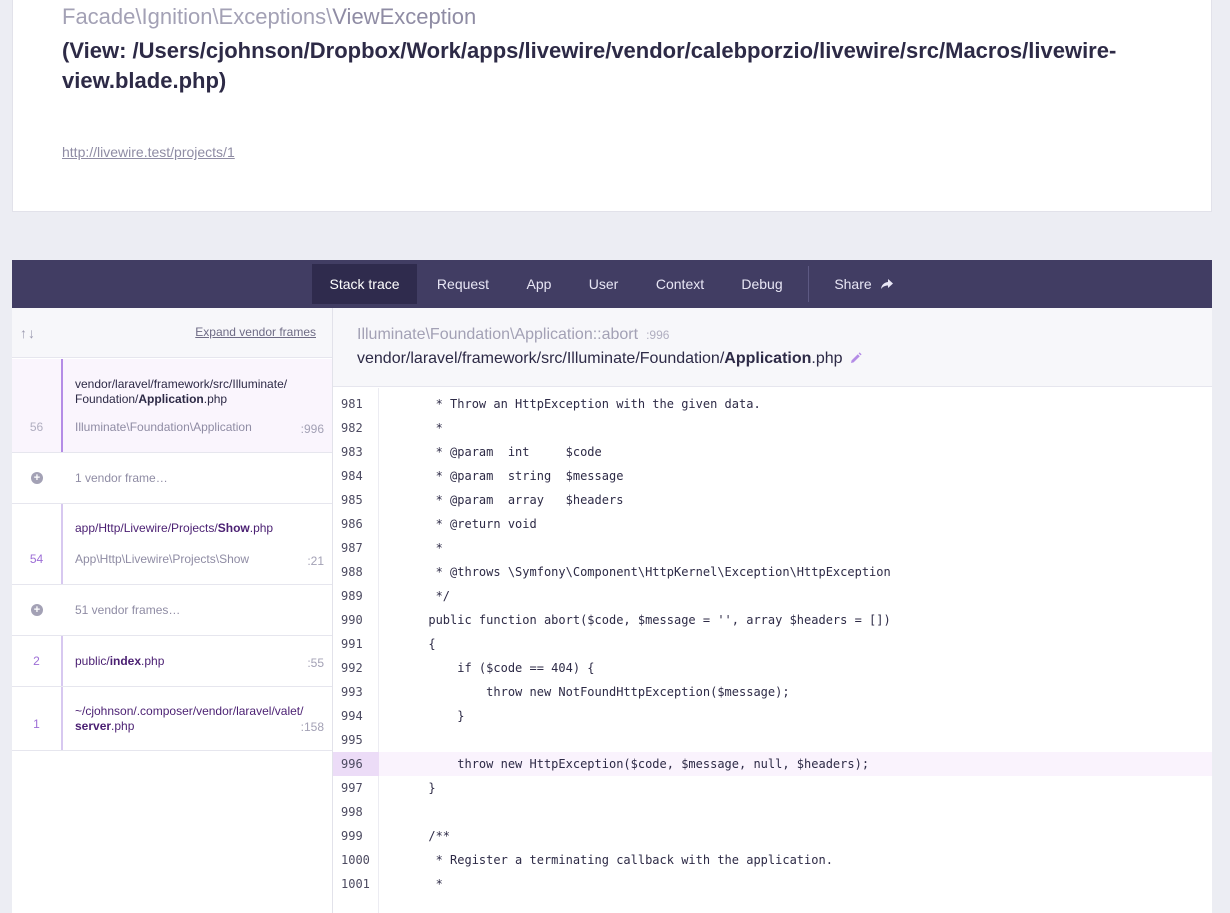 This screenshot has height=913, width=1230. Describe the element at coordinates (356, 812) in the screenshot. I see `line-number: 998` at that location.